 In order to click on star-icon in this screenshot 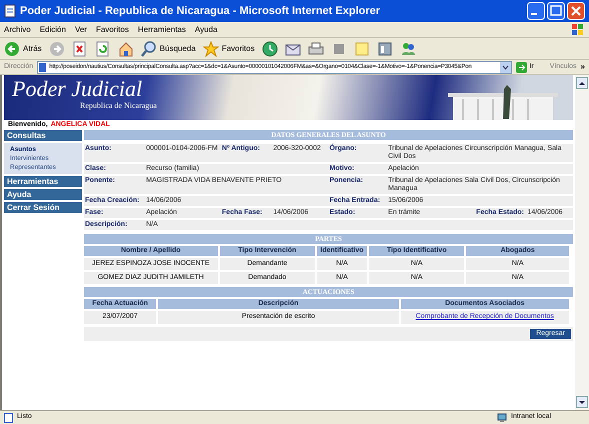, I will do `click(210, 48)`.